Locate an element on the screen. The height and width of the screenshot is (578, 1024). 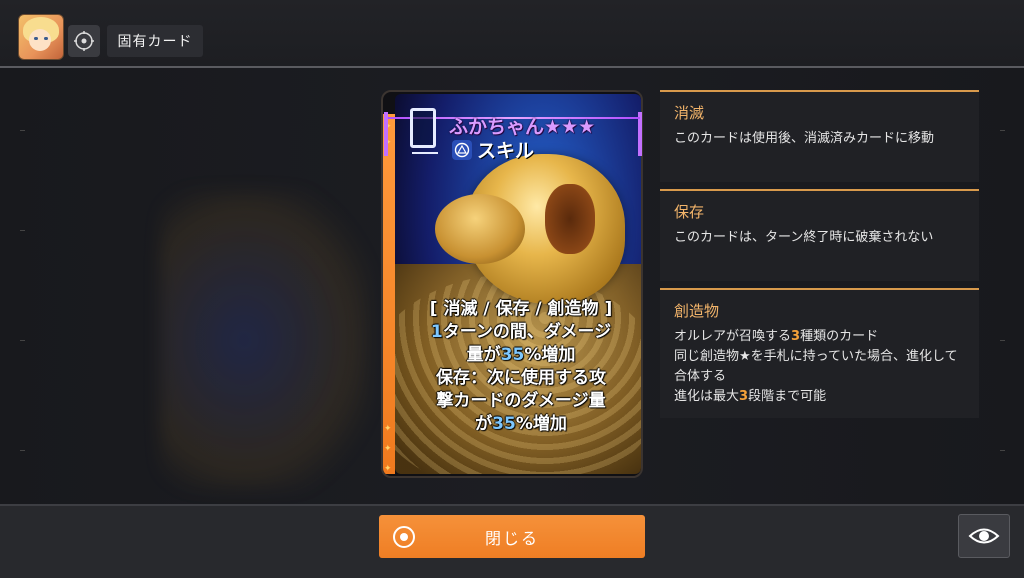
card-desc-text: が is located at coordinates (484, 424).